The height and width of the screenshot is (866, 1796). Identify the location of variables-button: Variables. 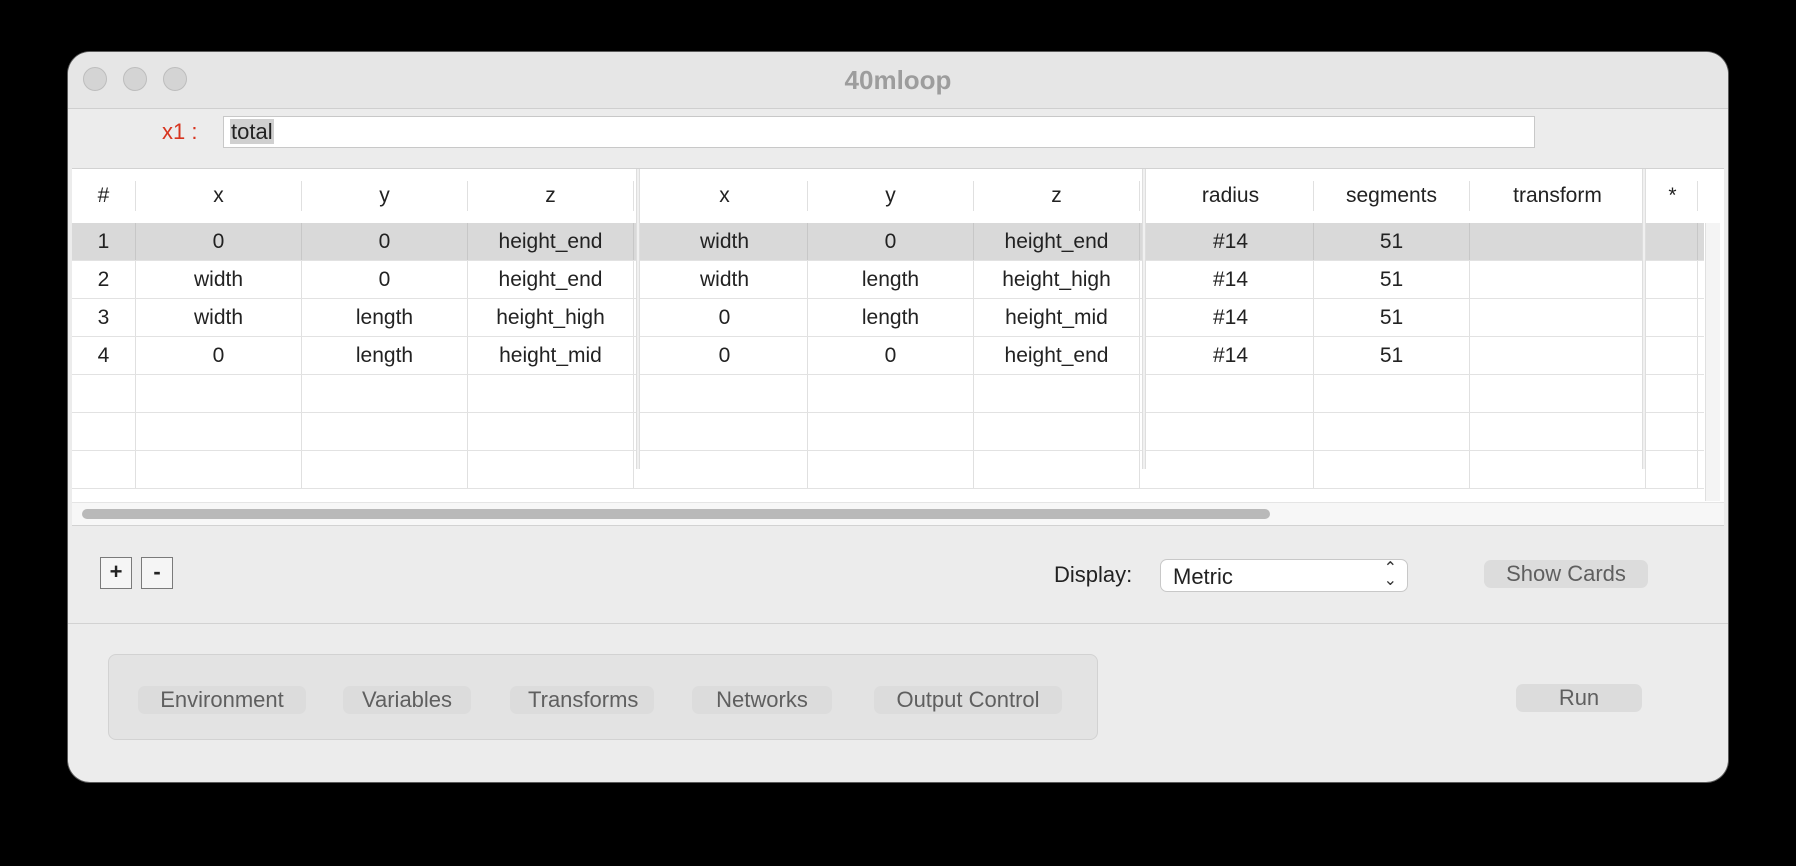
(407, 700).